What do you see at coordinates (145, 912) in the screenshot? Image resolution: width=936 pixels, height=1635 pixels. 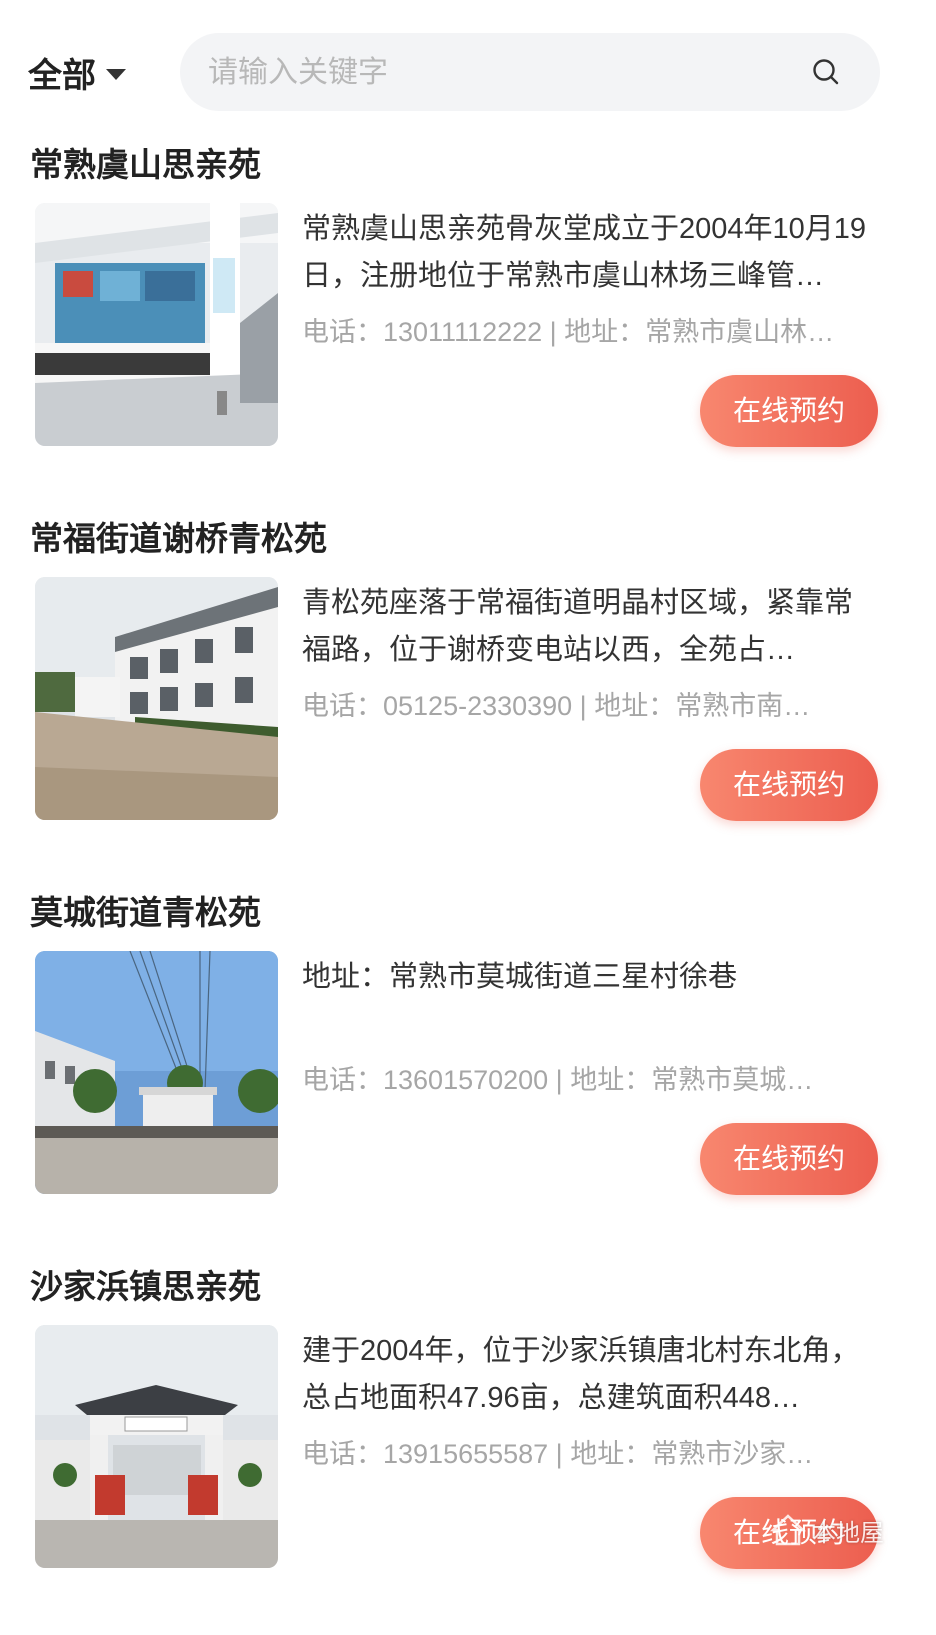 I see `card-title: 莫城街道青松苑` at bounding box center [145, 912].